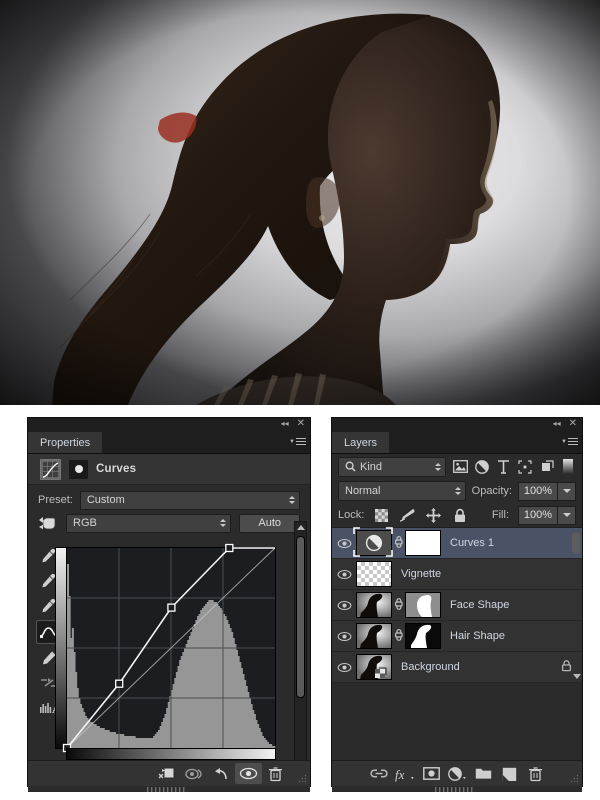  Describe the element at coordinates (509, 774) in the screenshot. I see `new-layer-icon` at that location.